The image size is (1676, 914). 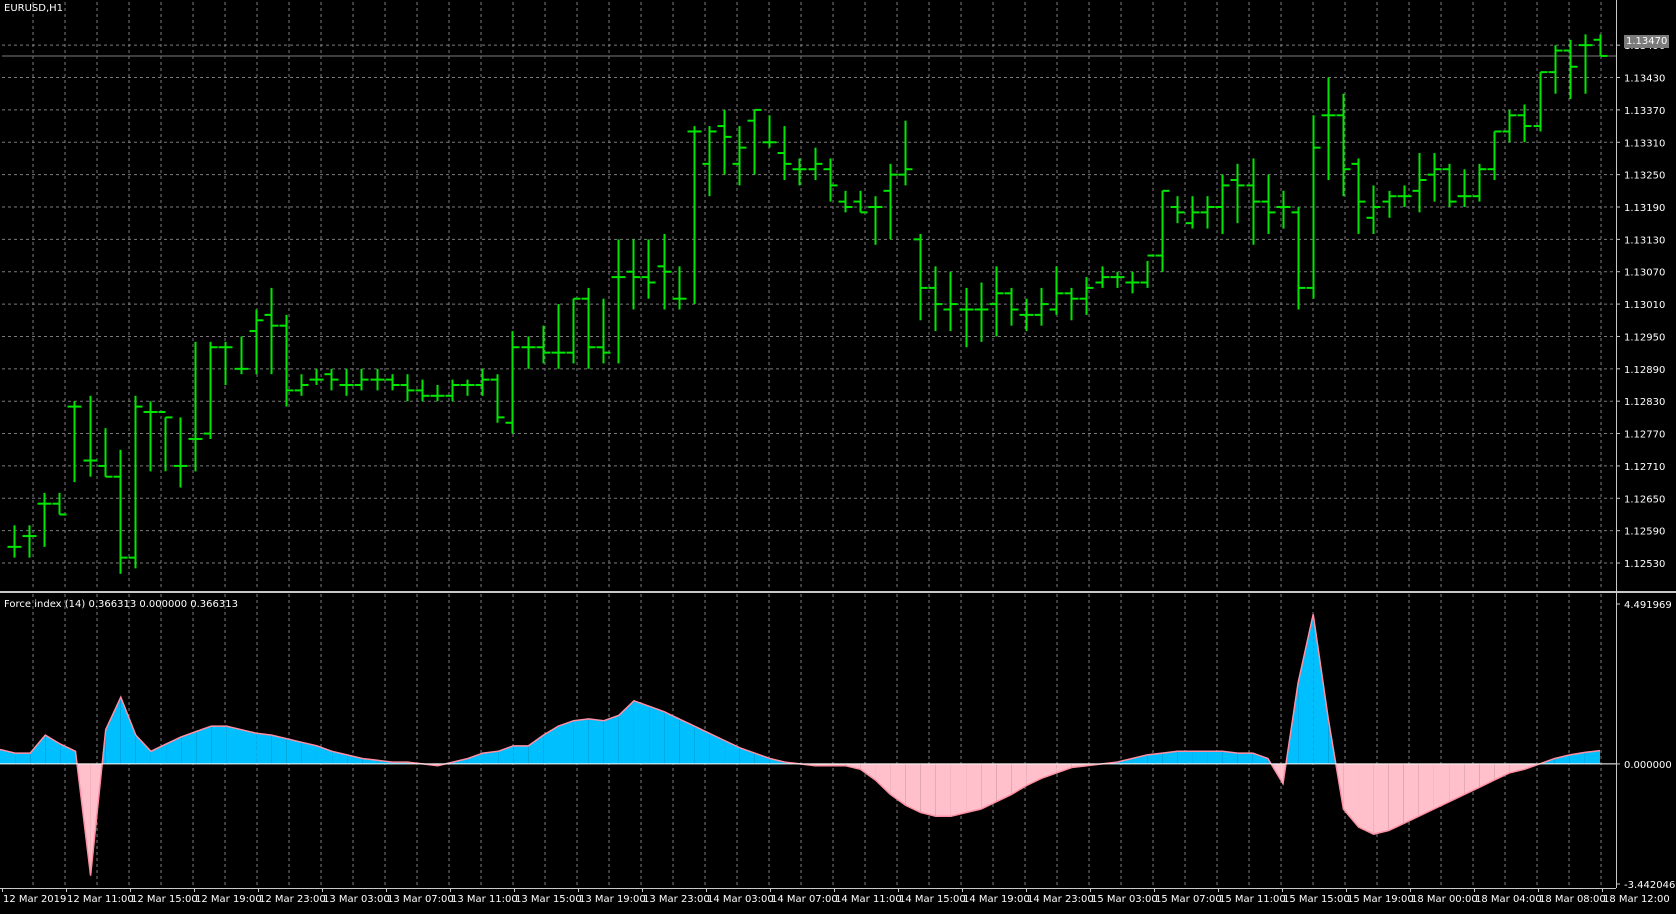 I want to click on time-tick-label: 15 Mar 07:00, so click(x=1188, y=899).